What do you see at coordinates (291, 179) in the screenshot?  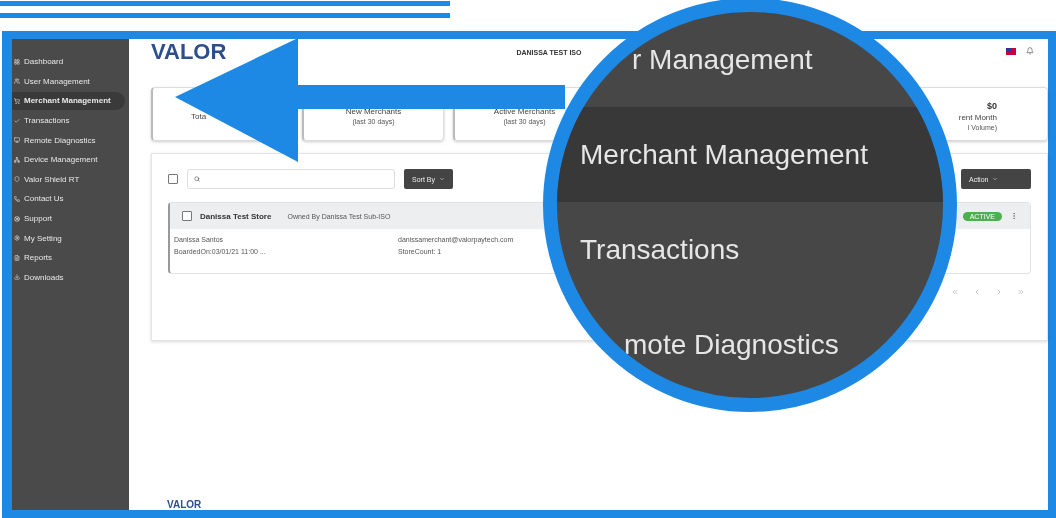 I see `search-field` at bounding box center [291, 179].